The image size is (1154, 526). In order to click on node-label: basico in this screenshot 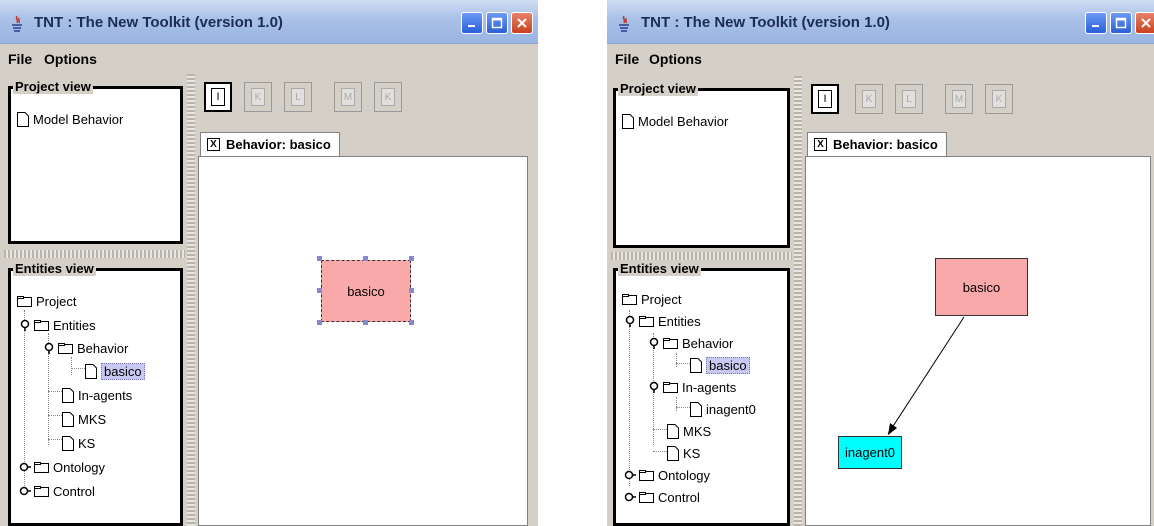, I will do `click(981, 287)`.